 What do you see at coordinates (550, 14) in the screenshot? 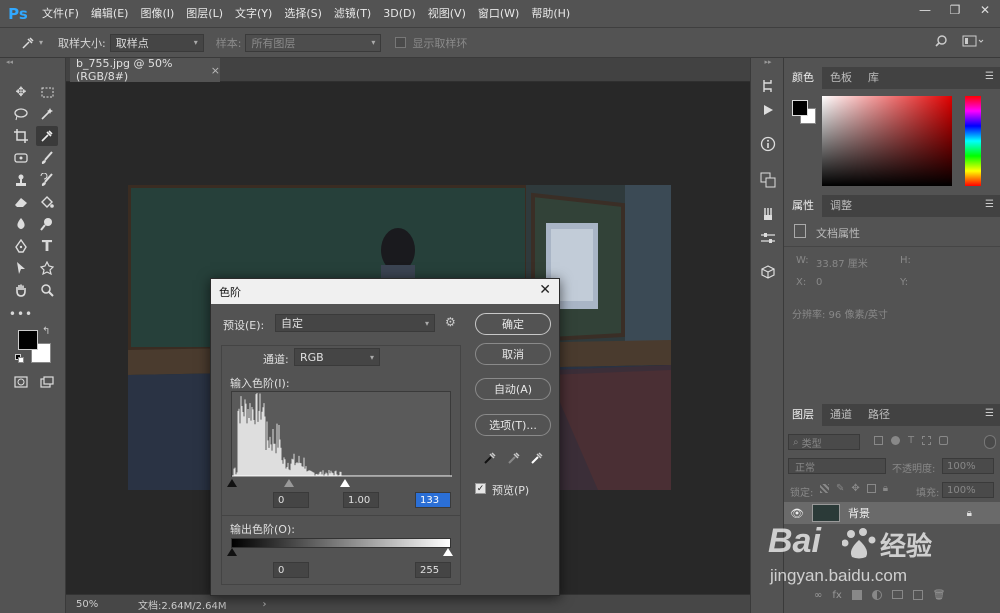
I see `menu-help: 帮助(H)` at bounding box center [550, 14].